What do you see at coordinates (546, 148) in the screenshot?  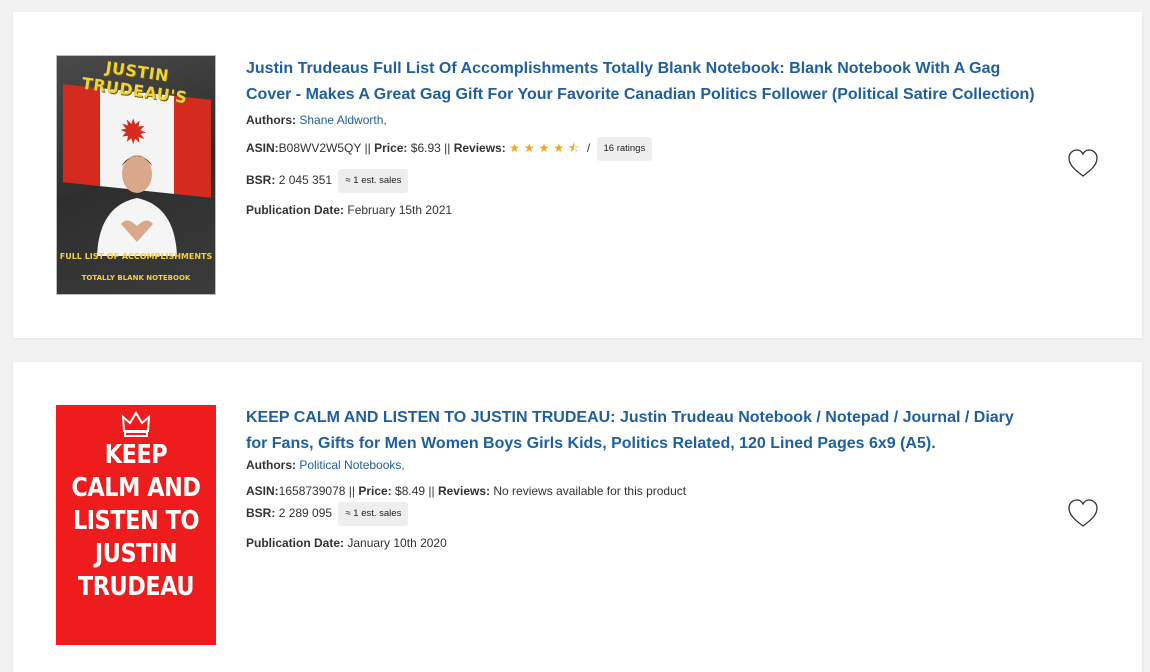 I see `star-rating: ★★★★⯪` at bounding box center [546, 148].